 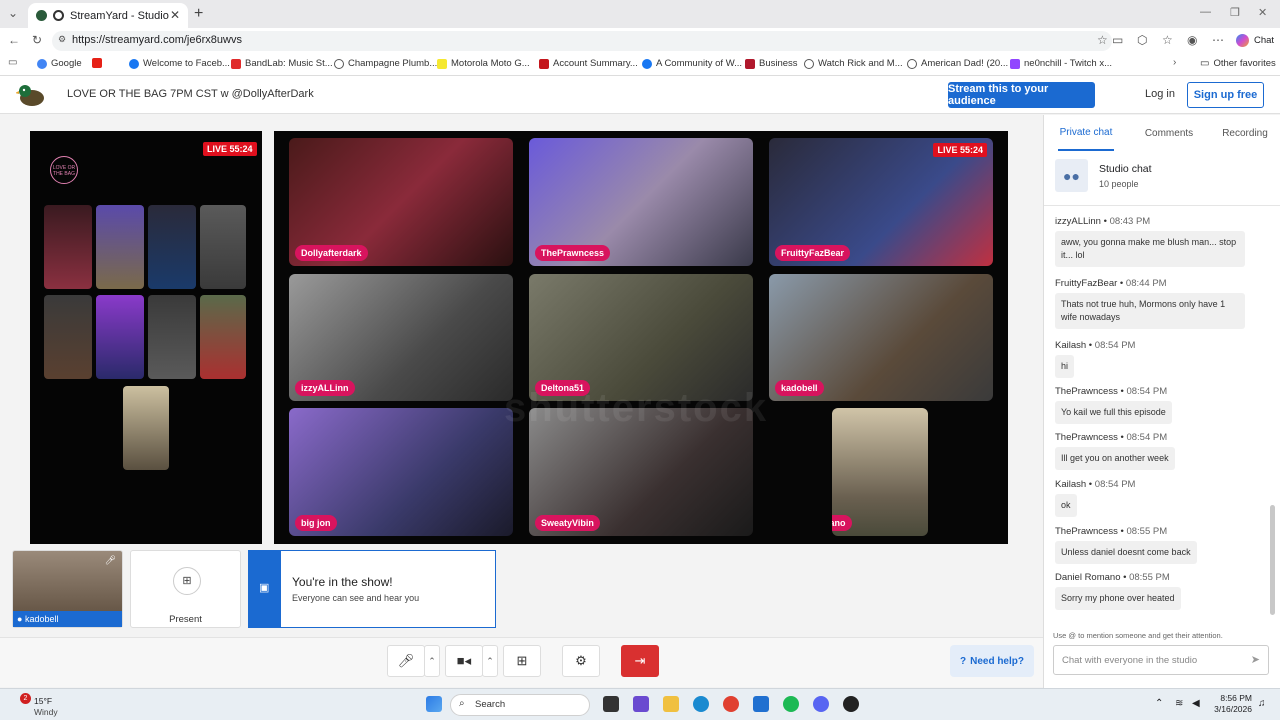 I want to click on settings-button: ⚙, so click(x=581, y=661).